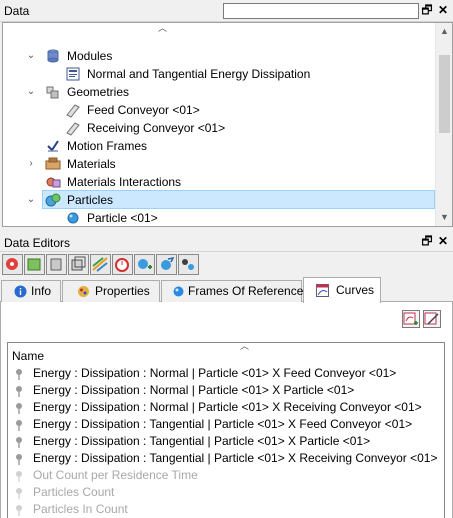 The image size is (453, 518). I want to click on add-factory-button, so click(166, 264).